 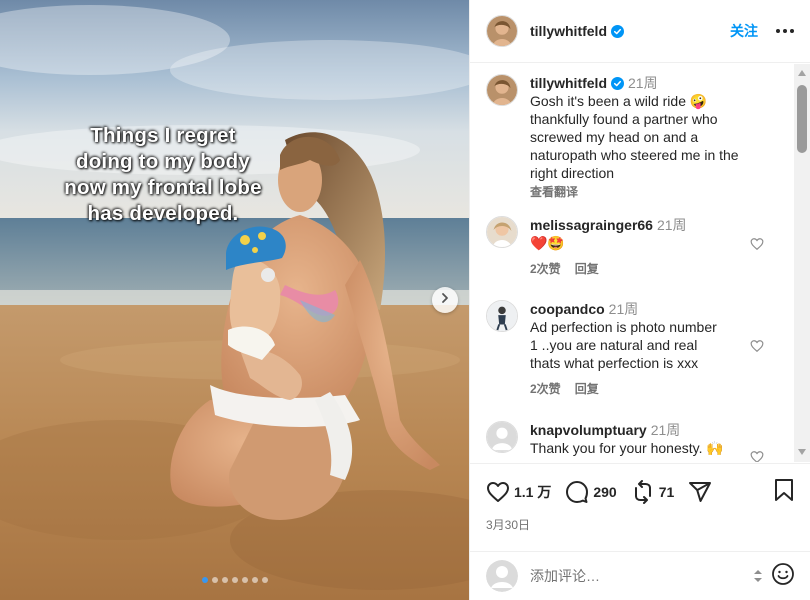 What do you see at coordinates (532, 492) in the screenshot?
I see `like-count: 1.1 万` at bounding box center [532, 492].